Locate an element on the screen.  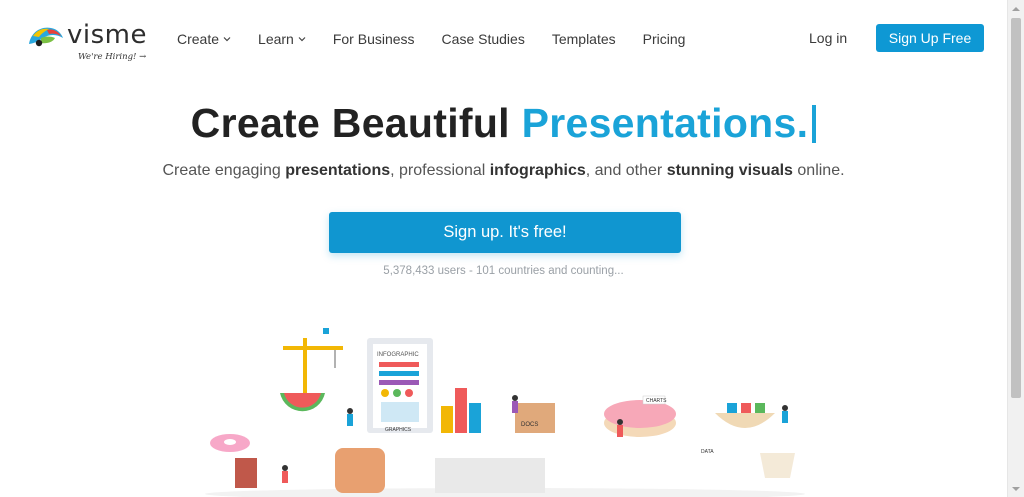
hero-title-main: Create Beautiful is located at coordinates (356, 123).